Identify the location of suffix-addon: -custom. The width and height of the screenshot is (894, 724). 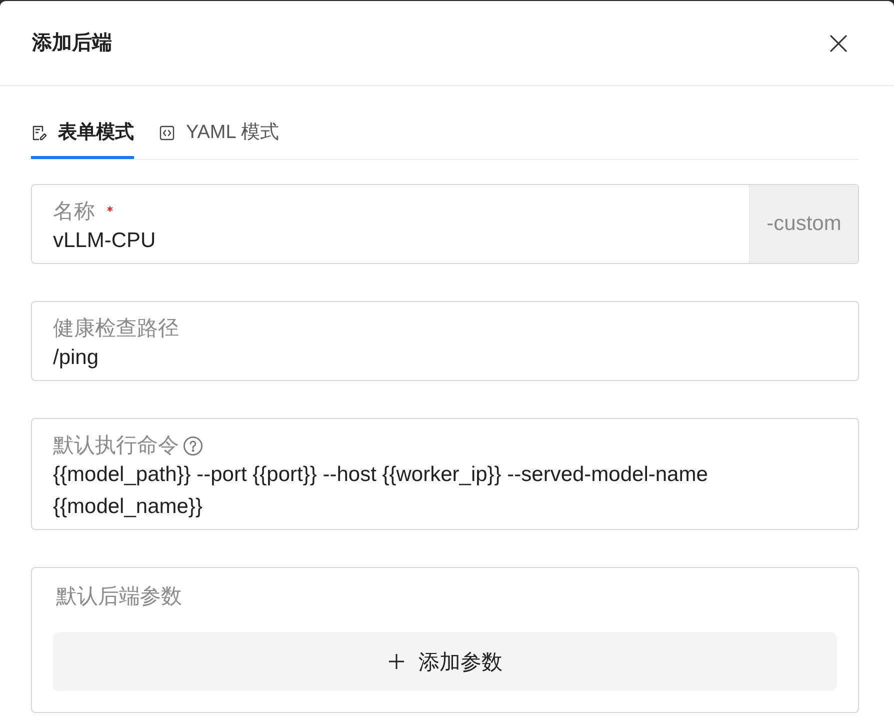
(803, 224).